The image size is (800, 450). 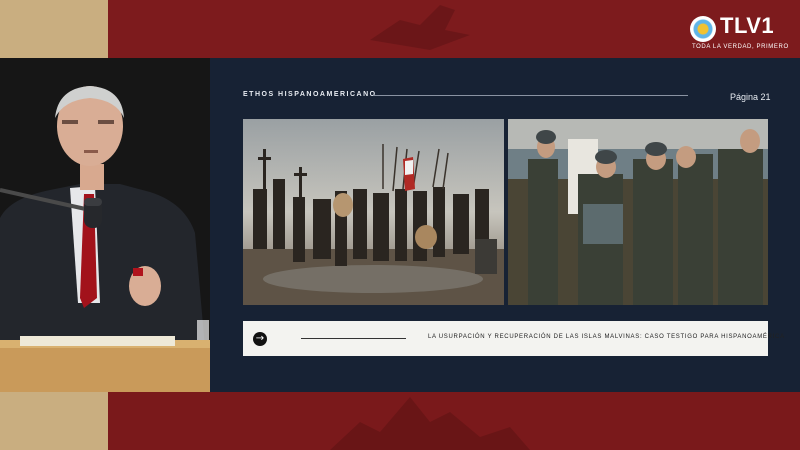 What do you see at coordinates (703, 29) in the screenshot?
I see `sun-emblem-icon` at bounding box center [703, 29].